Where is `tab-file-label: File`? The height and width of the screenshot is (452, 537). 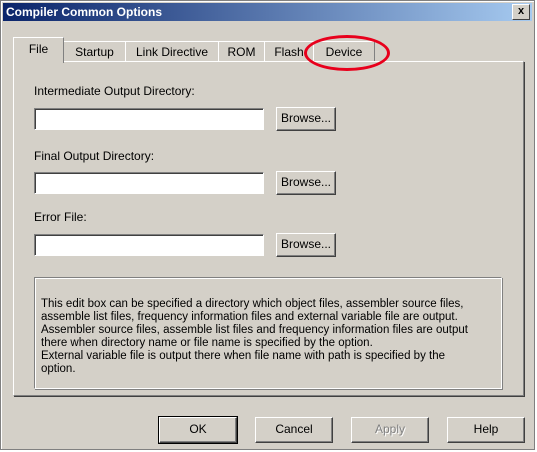
tab-file-label: File is located at coordinates (38, 49).